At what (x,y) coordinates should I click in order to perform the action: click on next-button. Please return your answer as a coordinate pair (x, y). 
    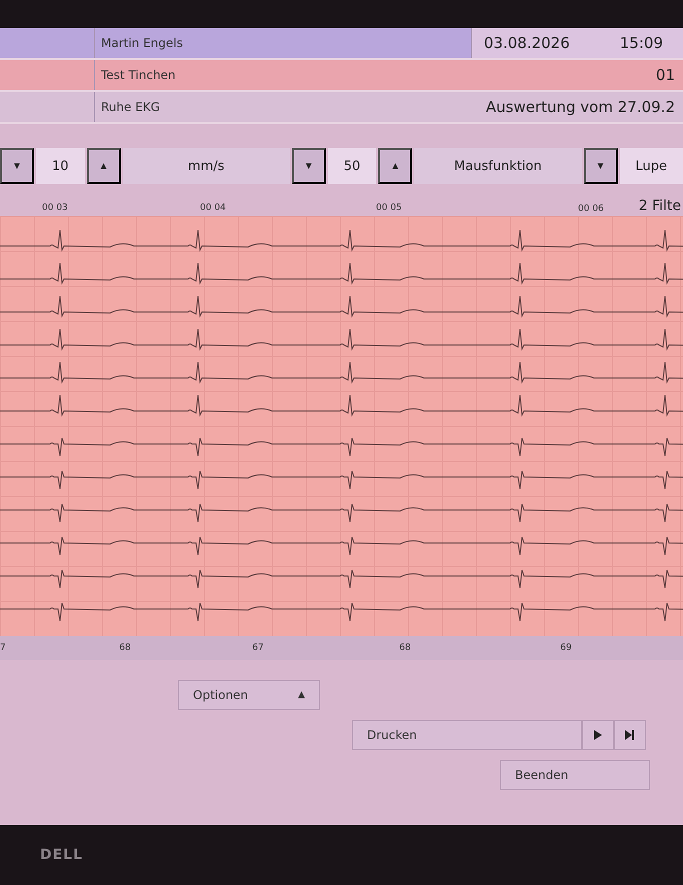
    Looking at the image, I should click on (598, 735).